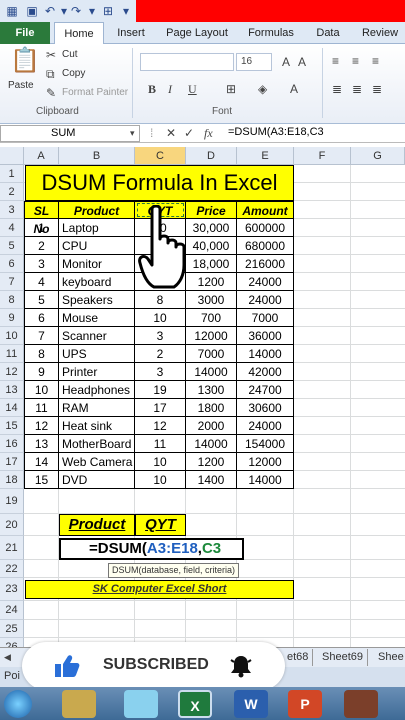 Image resolution: width=405 pixels, height=720 pixels. Describe the element at coordinates (305, 704) in the screenshot. I see `powerpoint-taskbar-icon: P` at that location.